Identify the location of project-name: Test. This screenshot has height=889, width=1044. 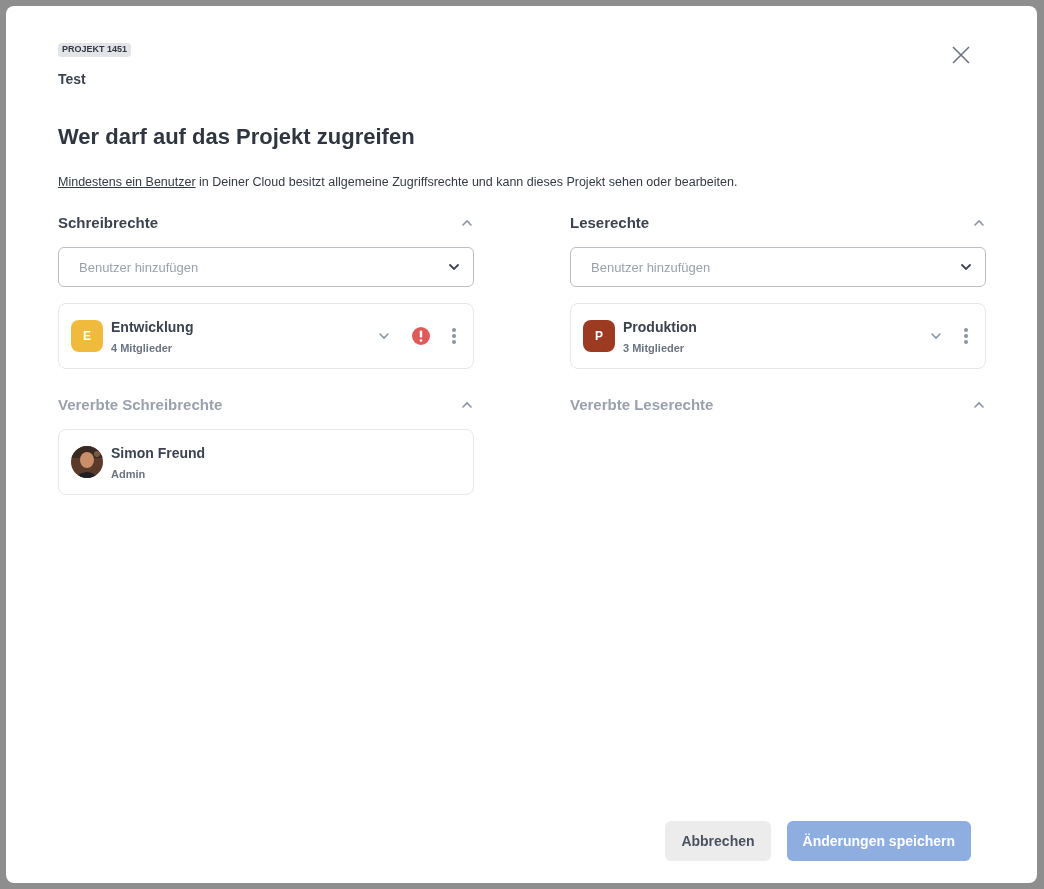
(72, 79).